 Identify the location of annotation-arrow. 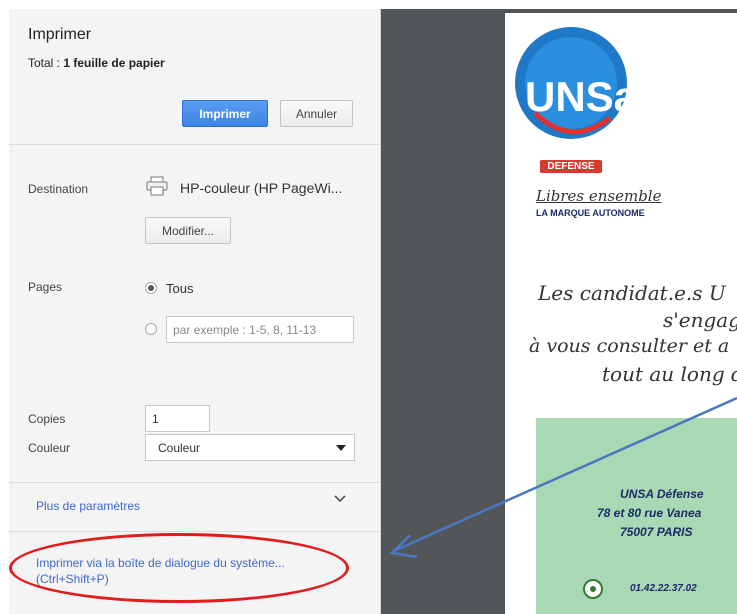
(563, 477).